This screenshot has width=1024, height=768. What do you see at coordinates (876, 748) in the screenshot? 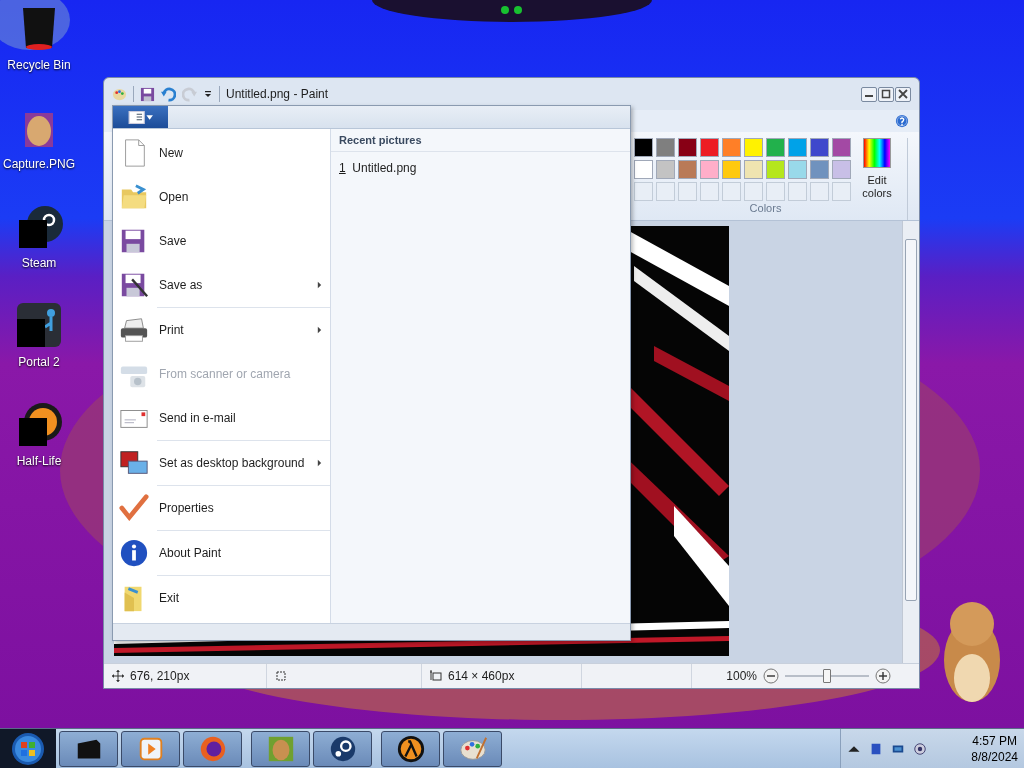
I see `shield-icon` at bounding box center [876, 748].